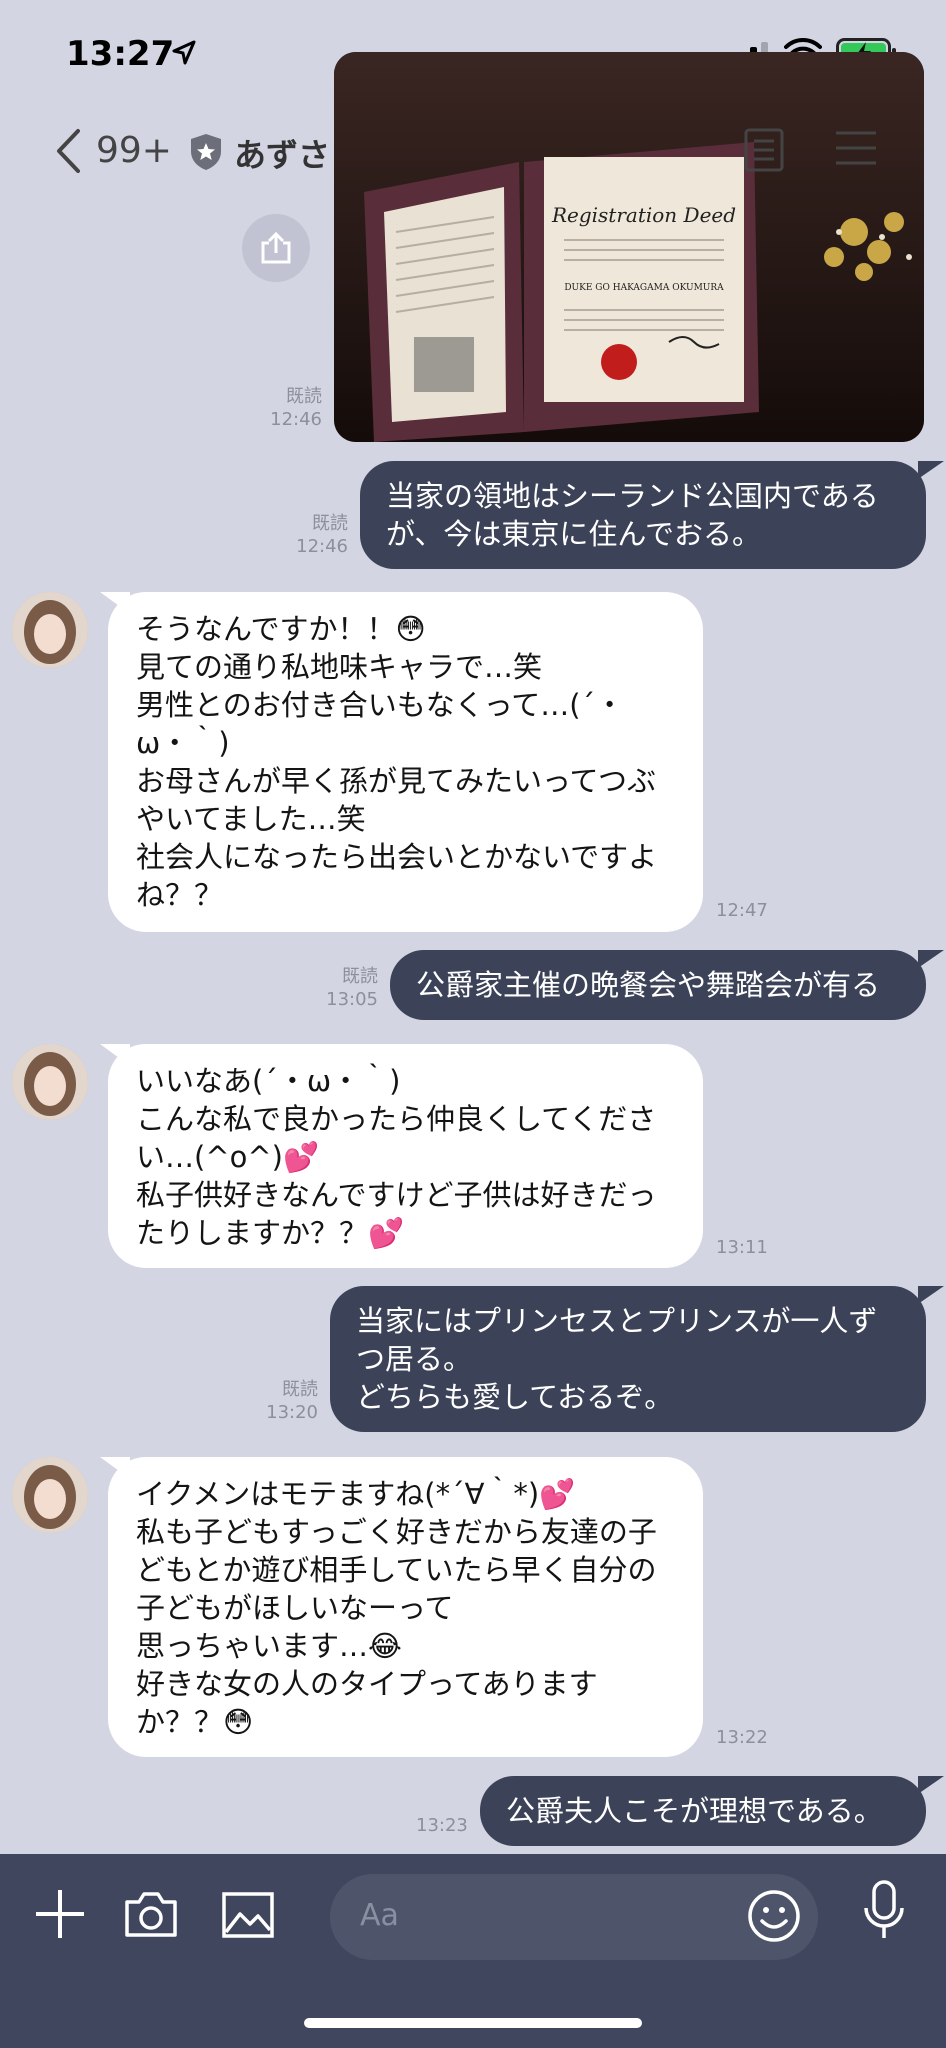 The width and height of the screenshot is (946, 2048). Describe the element at coordinates (643, 215) in the screenshot. I see `certificate-title: Registration Deed` at that location.